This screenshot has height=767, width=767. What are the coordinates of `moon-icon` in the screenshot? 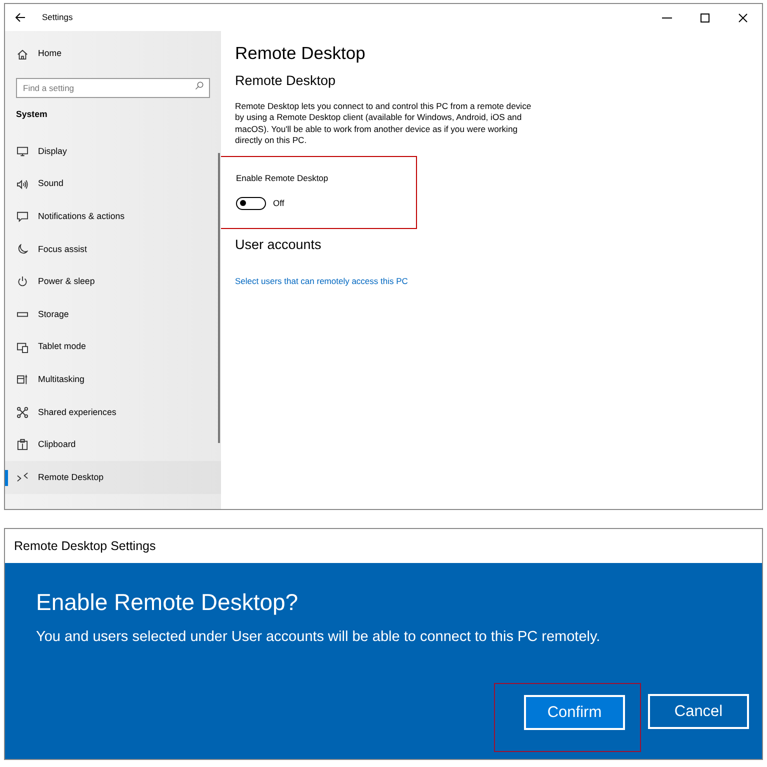 It's located at (22, 249).